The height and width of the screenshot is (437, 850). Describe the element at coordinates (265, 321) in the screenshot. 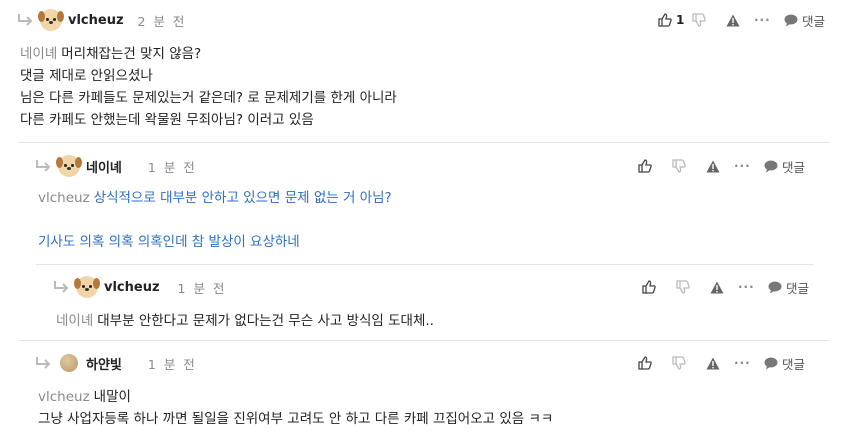

I see `comment-line: 대부분 안한다고 문제가 없다는건 무슨 사고 방식임 도대체..` at that location.